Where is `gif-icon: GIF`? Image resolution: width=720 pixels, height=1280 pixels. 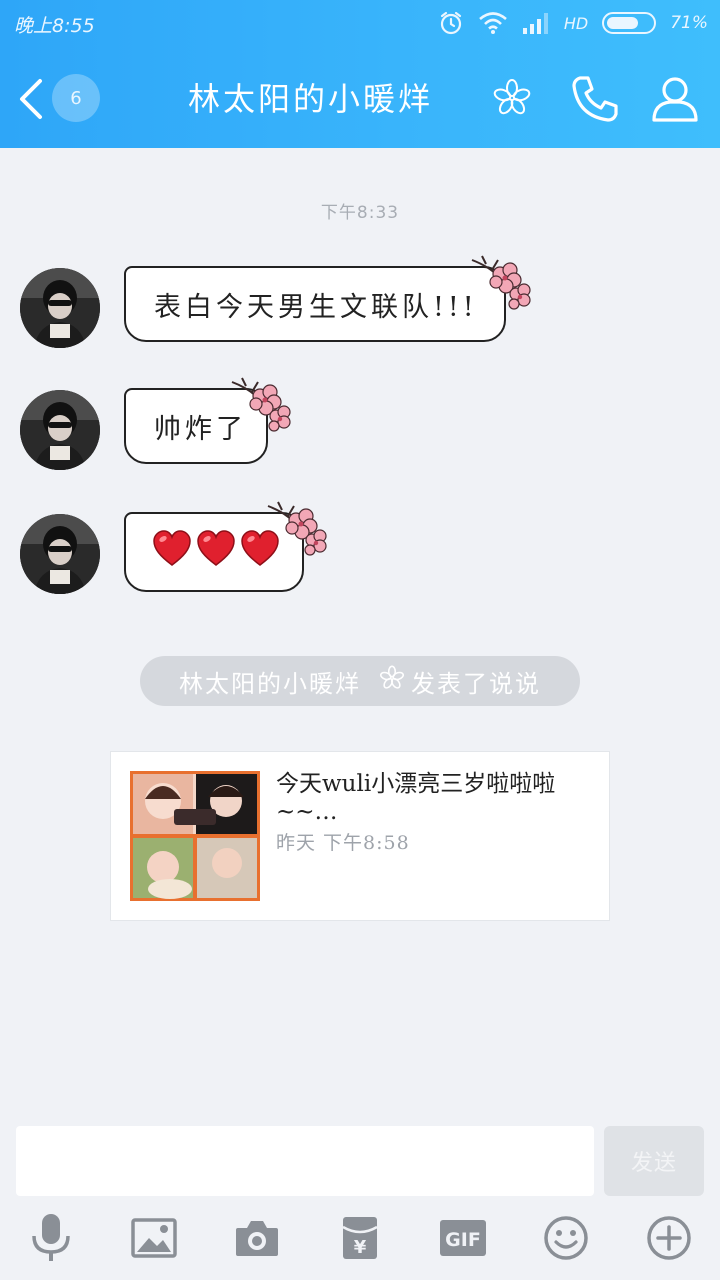
gif-icon: GIF is located at coordinates (463, 1238).